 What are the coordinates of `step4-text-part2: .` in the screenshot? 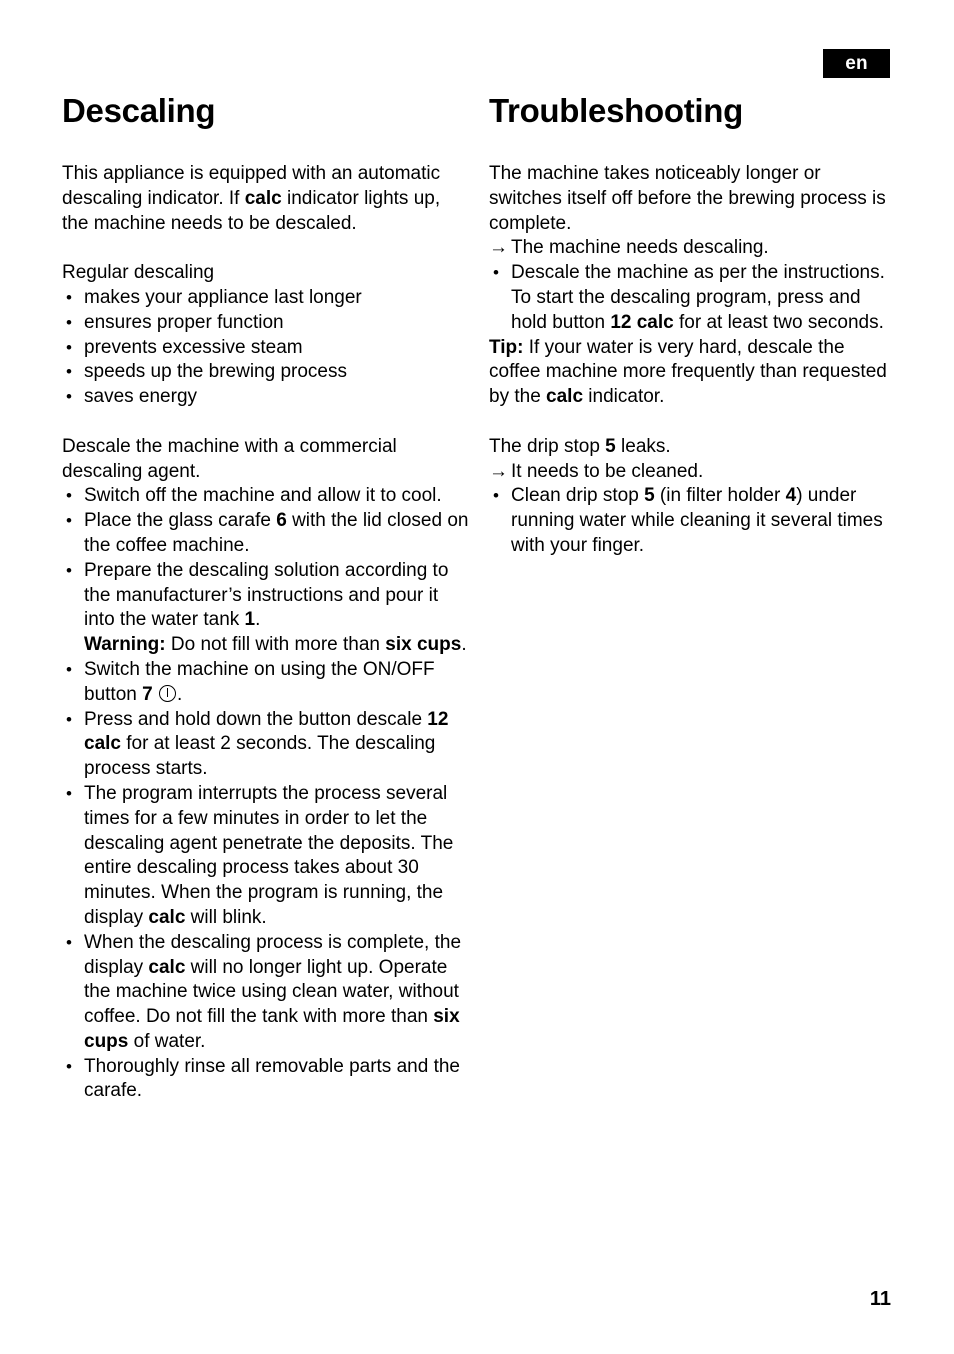 It's located at (179, 694).